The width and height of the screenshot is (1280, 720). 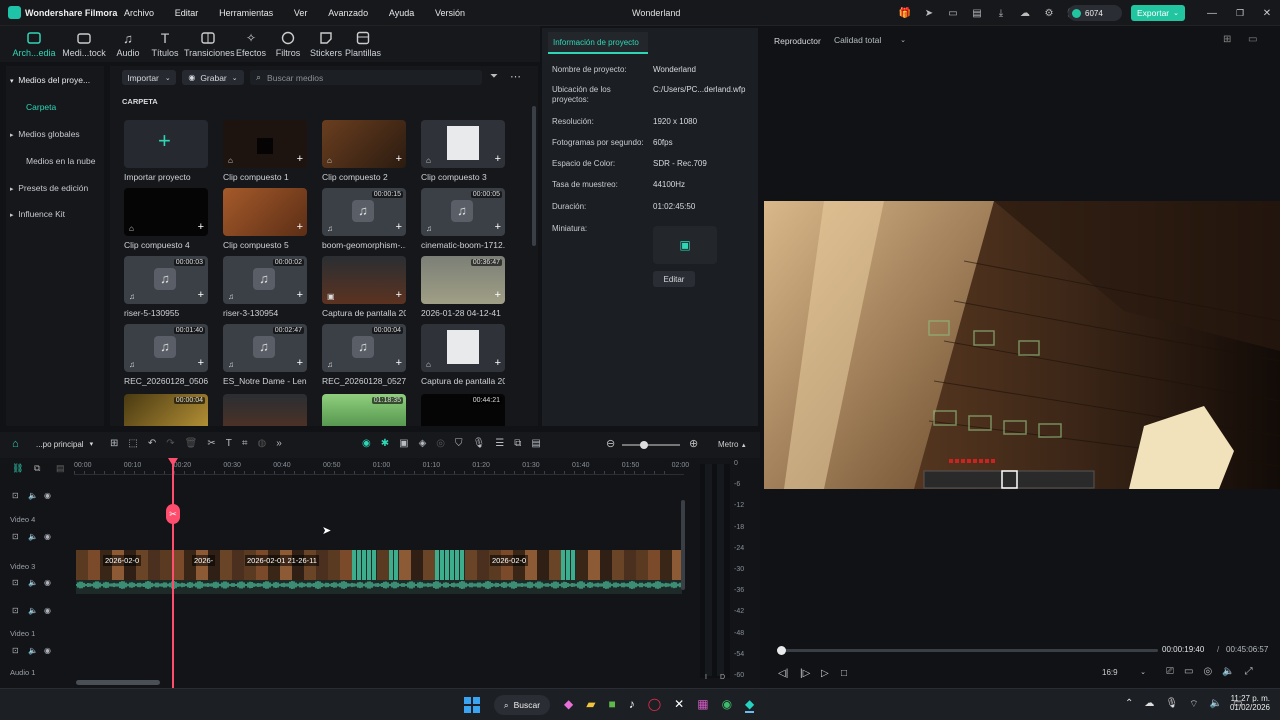 What do you see at coordinates (1207, 671) in the screenshot?
I see `camera-icon: ◎` at bounding box center [1207, 671].